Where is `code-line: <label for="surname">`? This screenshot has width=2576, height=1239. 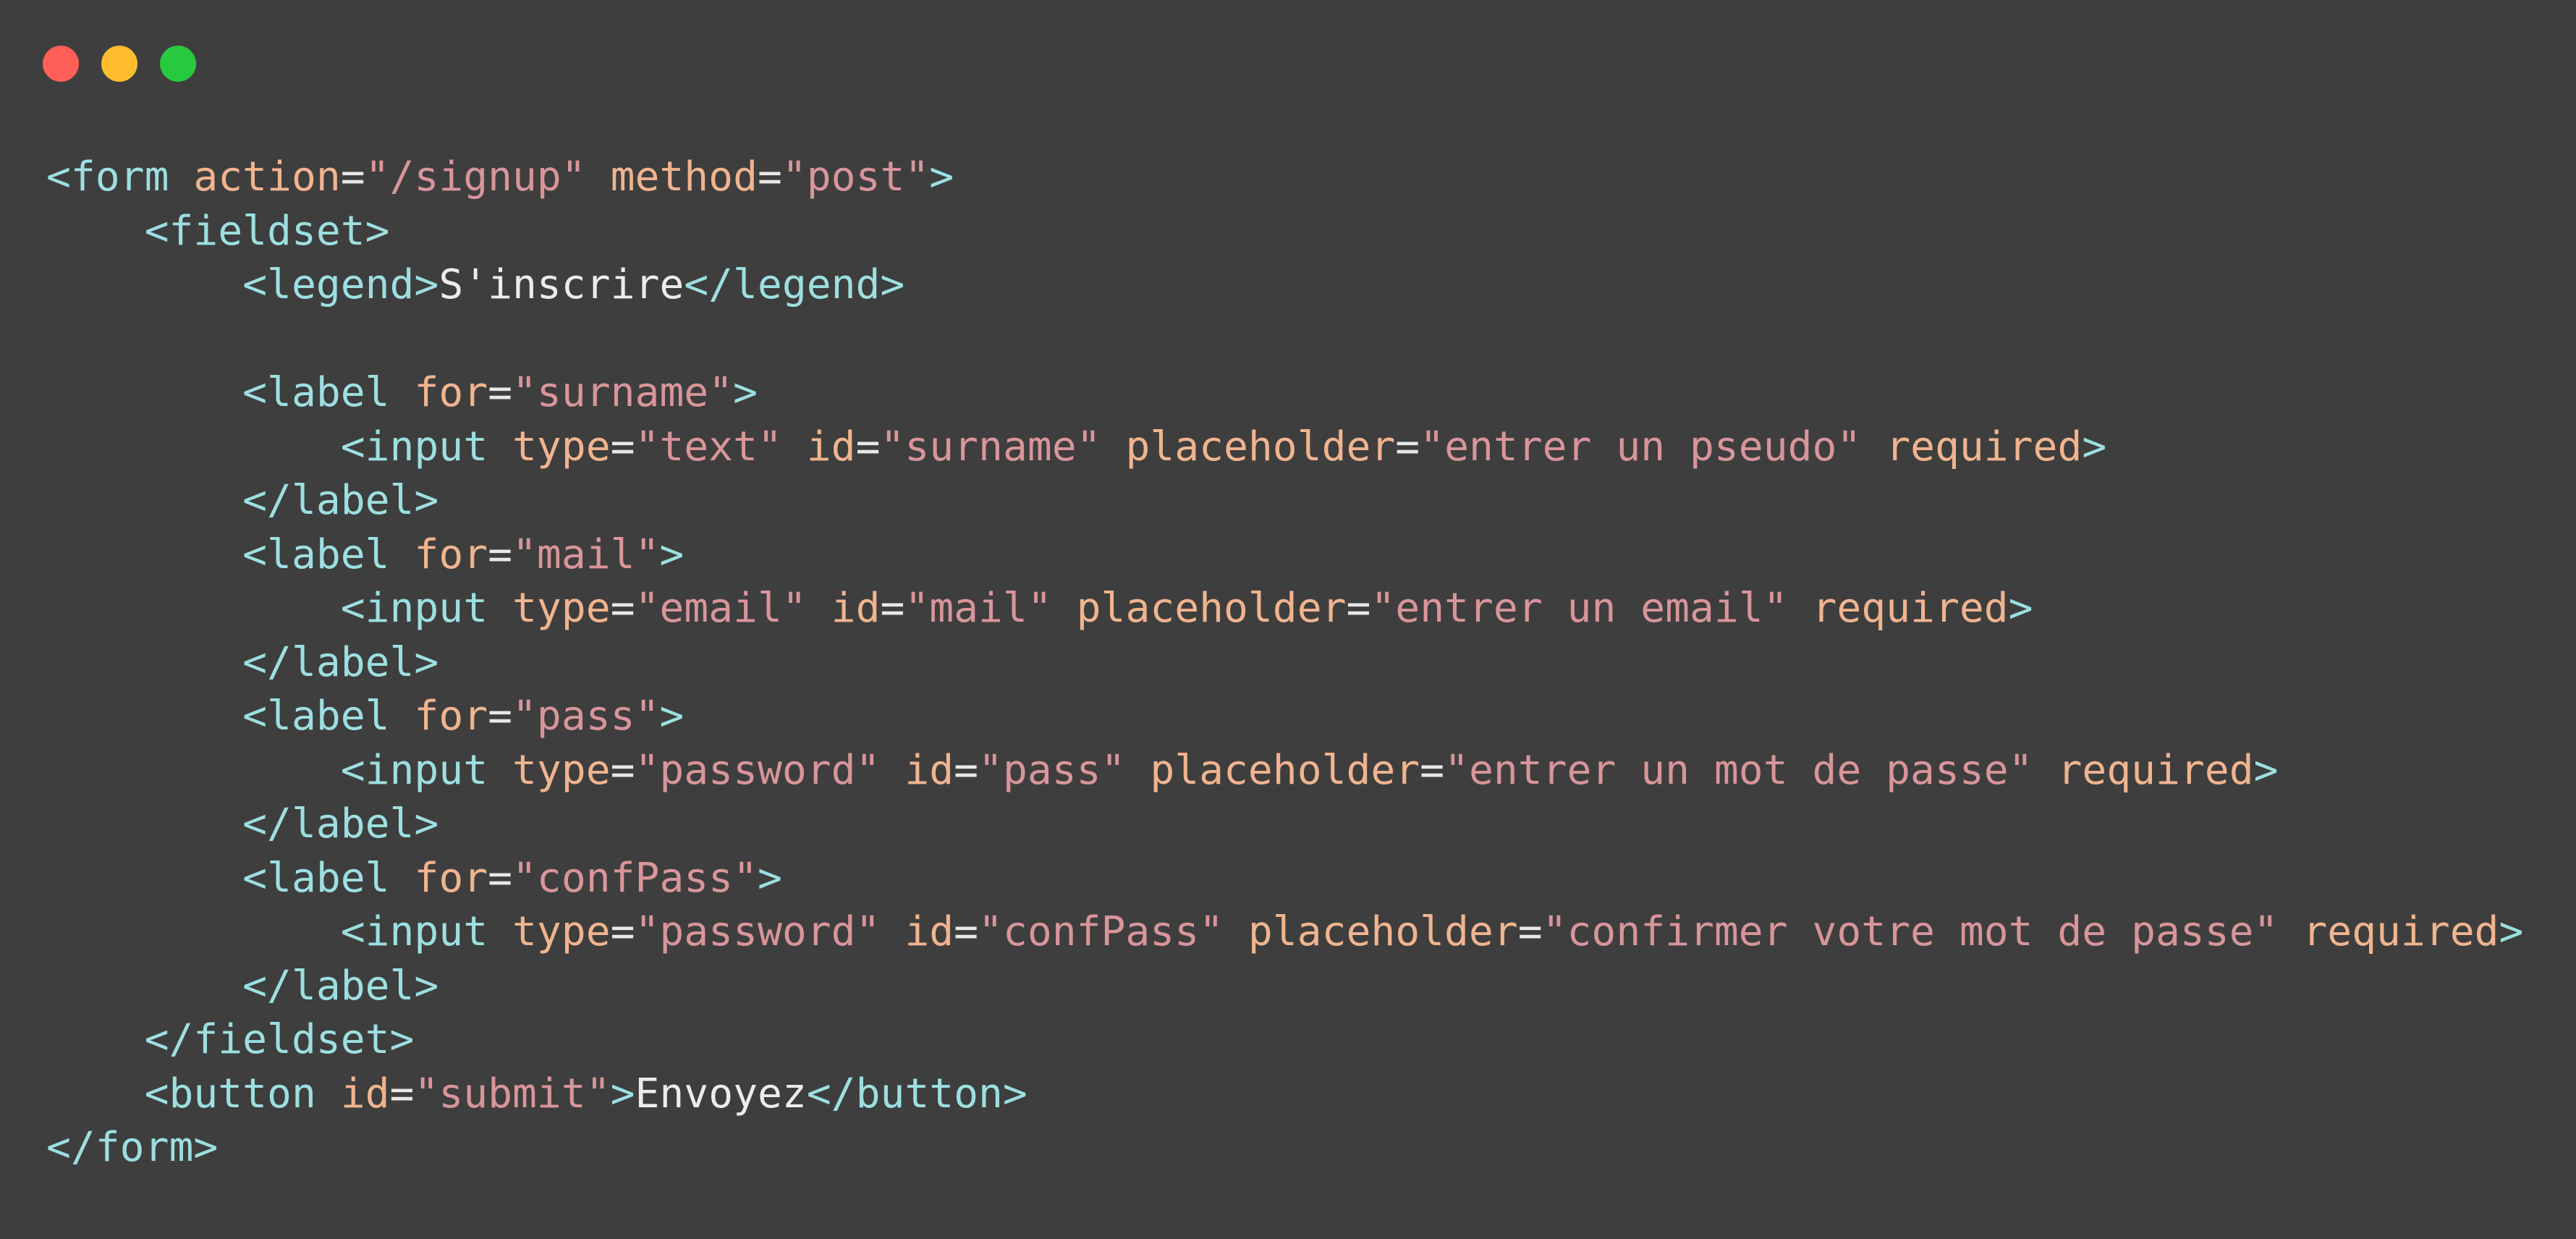
code-line: <label for="surname"> is located at coordinates (1284, 393).